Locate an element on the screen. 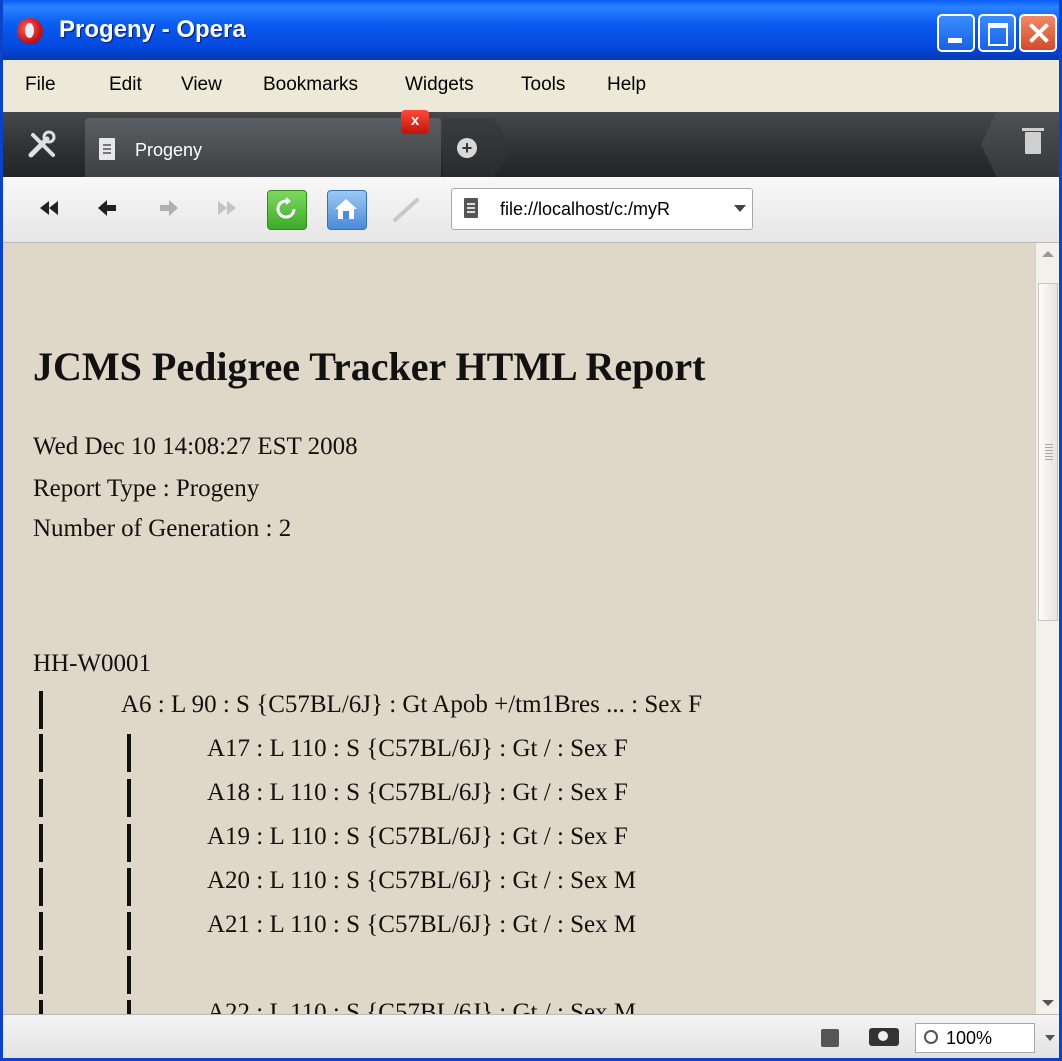  fast-forward-icon is located at coordinates (227, 208).